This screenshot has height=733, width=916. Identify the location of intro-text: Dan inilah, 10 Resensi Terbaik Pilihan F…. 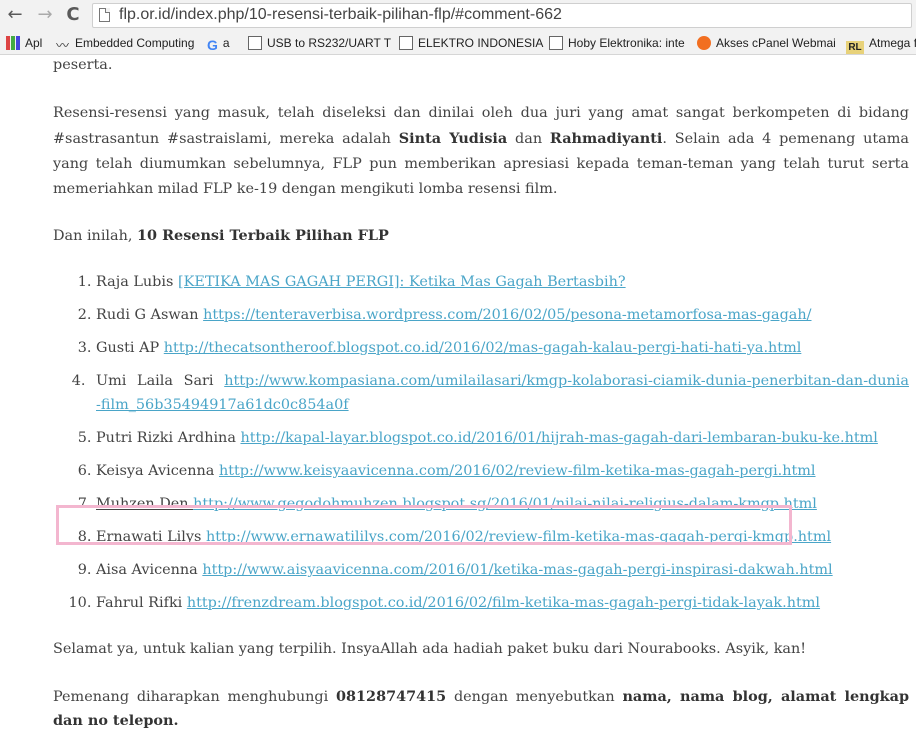
(221, 235).